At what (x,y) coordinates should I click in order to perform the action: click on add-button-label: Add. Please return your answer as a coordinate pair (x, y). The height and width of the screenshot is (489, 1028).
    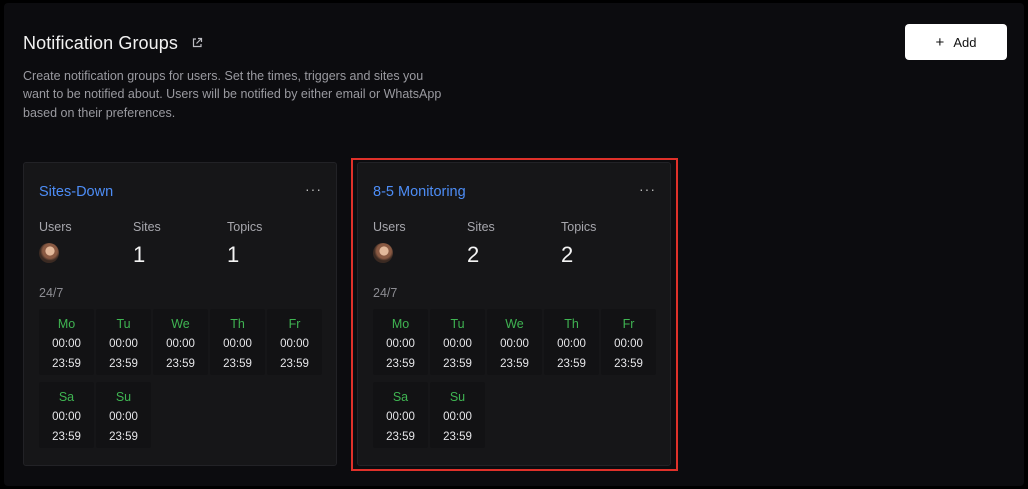
    Looking at the image, I should click on (965, 42).